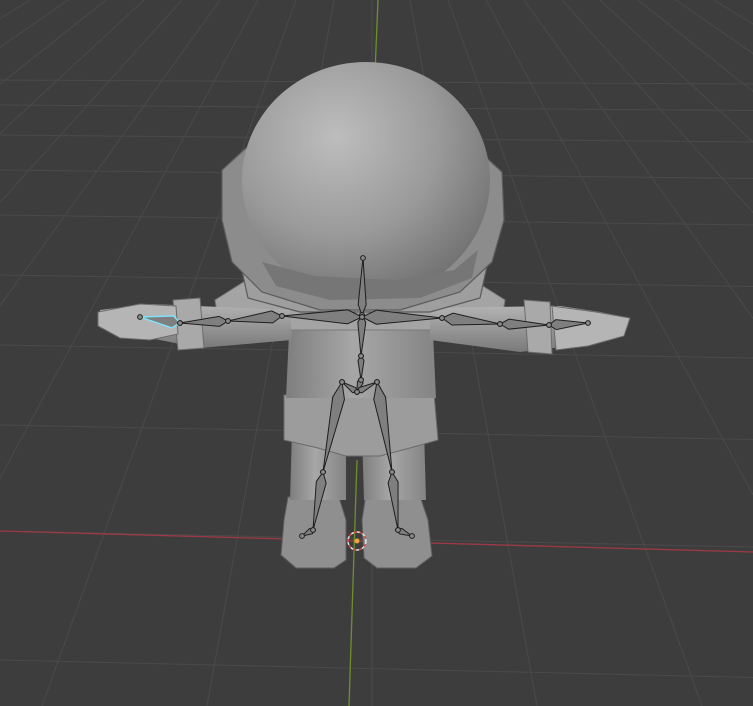 Image resolution: width=753 pixels, height=706 pixels. What do you see at coordinates (353, 582) in the screenshot?
I see `y-axis-line-bottom` at bounding box center [353, 582].